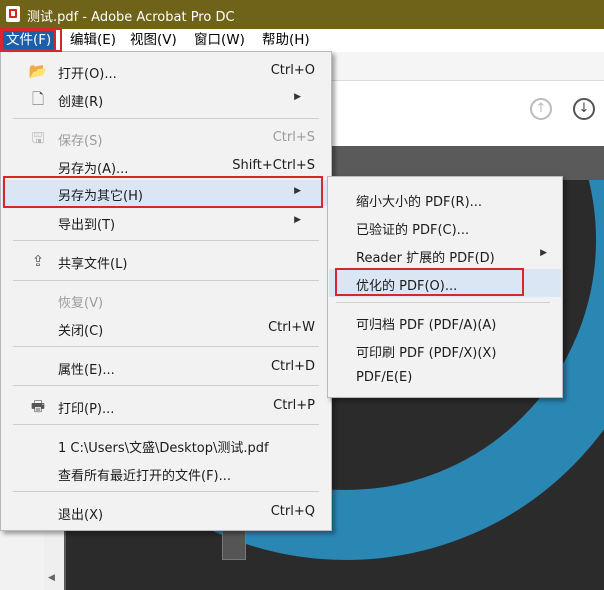 The image size is (604, 590). What do you see at coordinates (286, 40) in the screenshot?
I see `menu-help: 帮助(H)` at bounding box center [286, 40].